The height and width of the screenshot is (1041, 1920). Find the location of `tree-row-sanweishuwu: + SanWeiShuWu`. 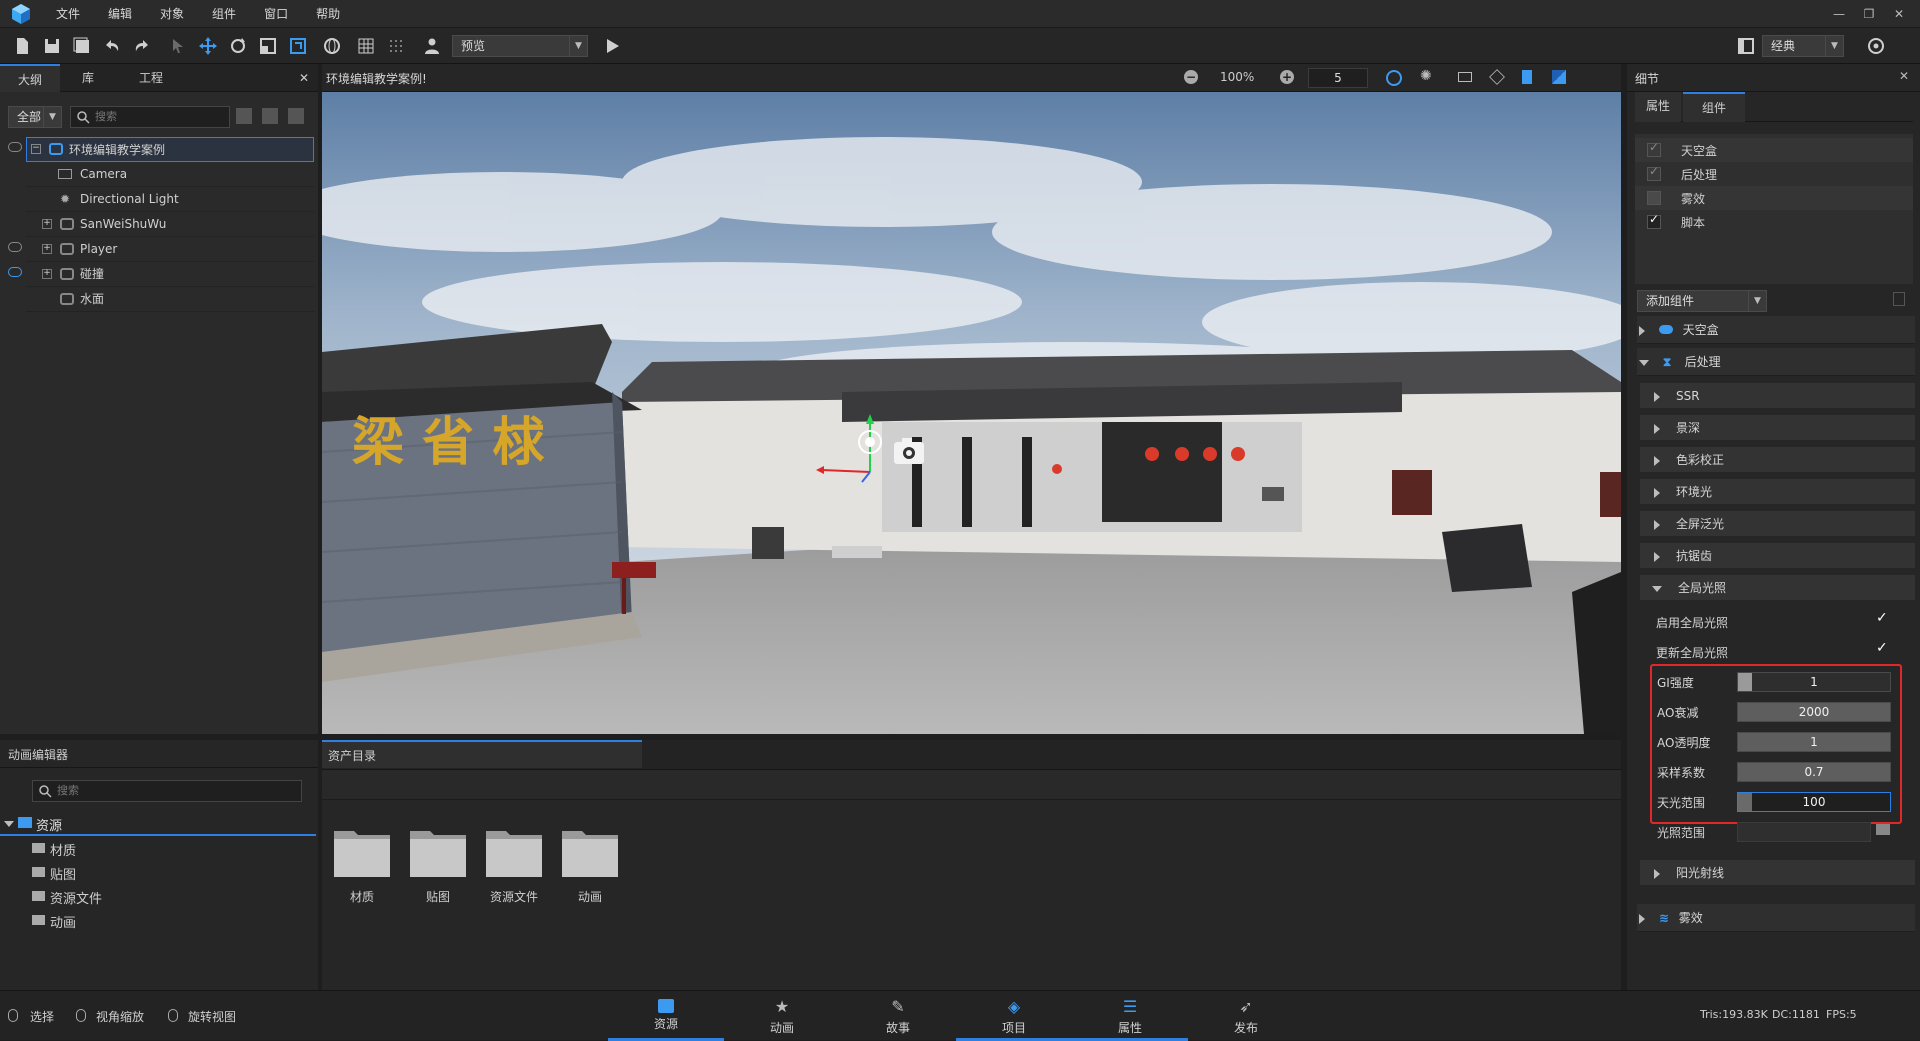

tree-row-sanweishuwu: + SanWeiShuWu is located at coordinates (170, 224).